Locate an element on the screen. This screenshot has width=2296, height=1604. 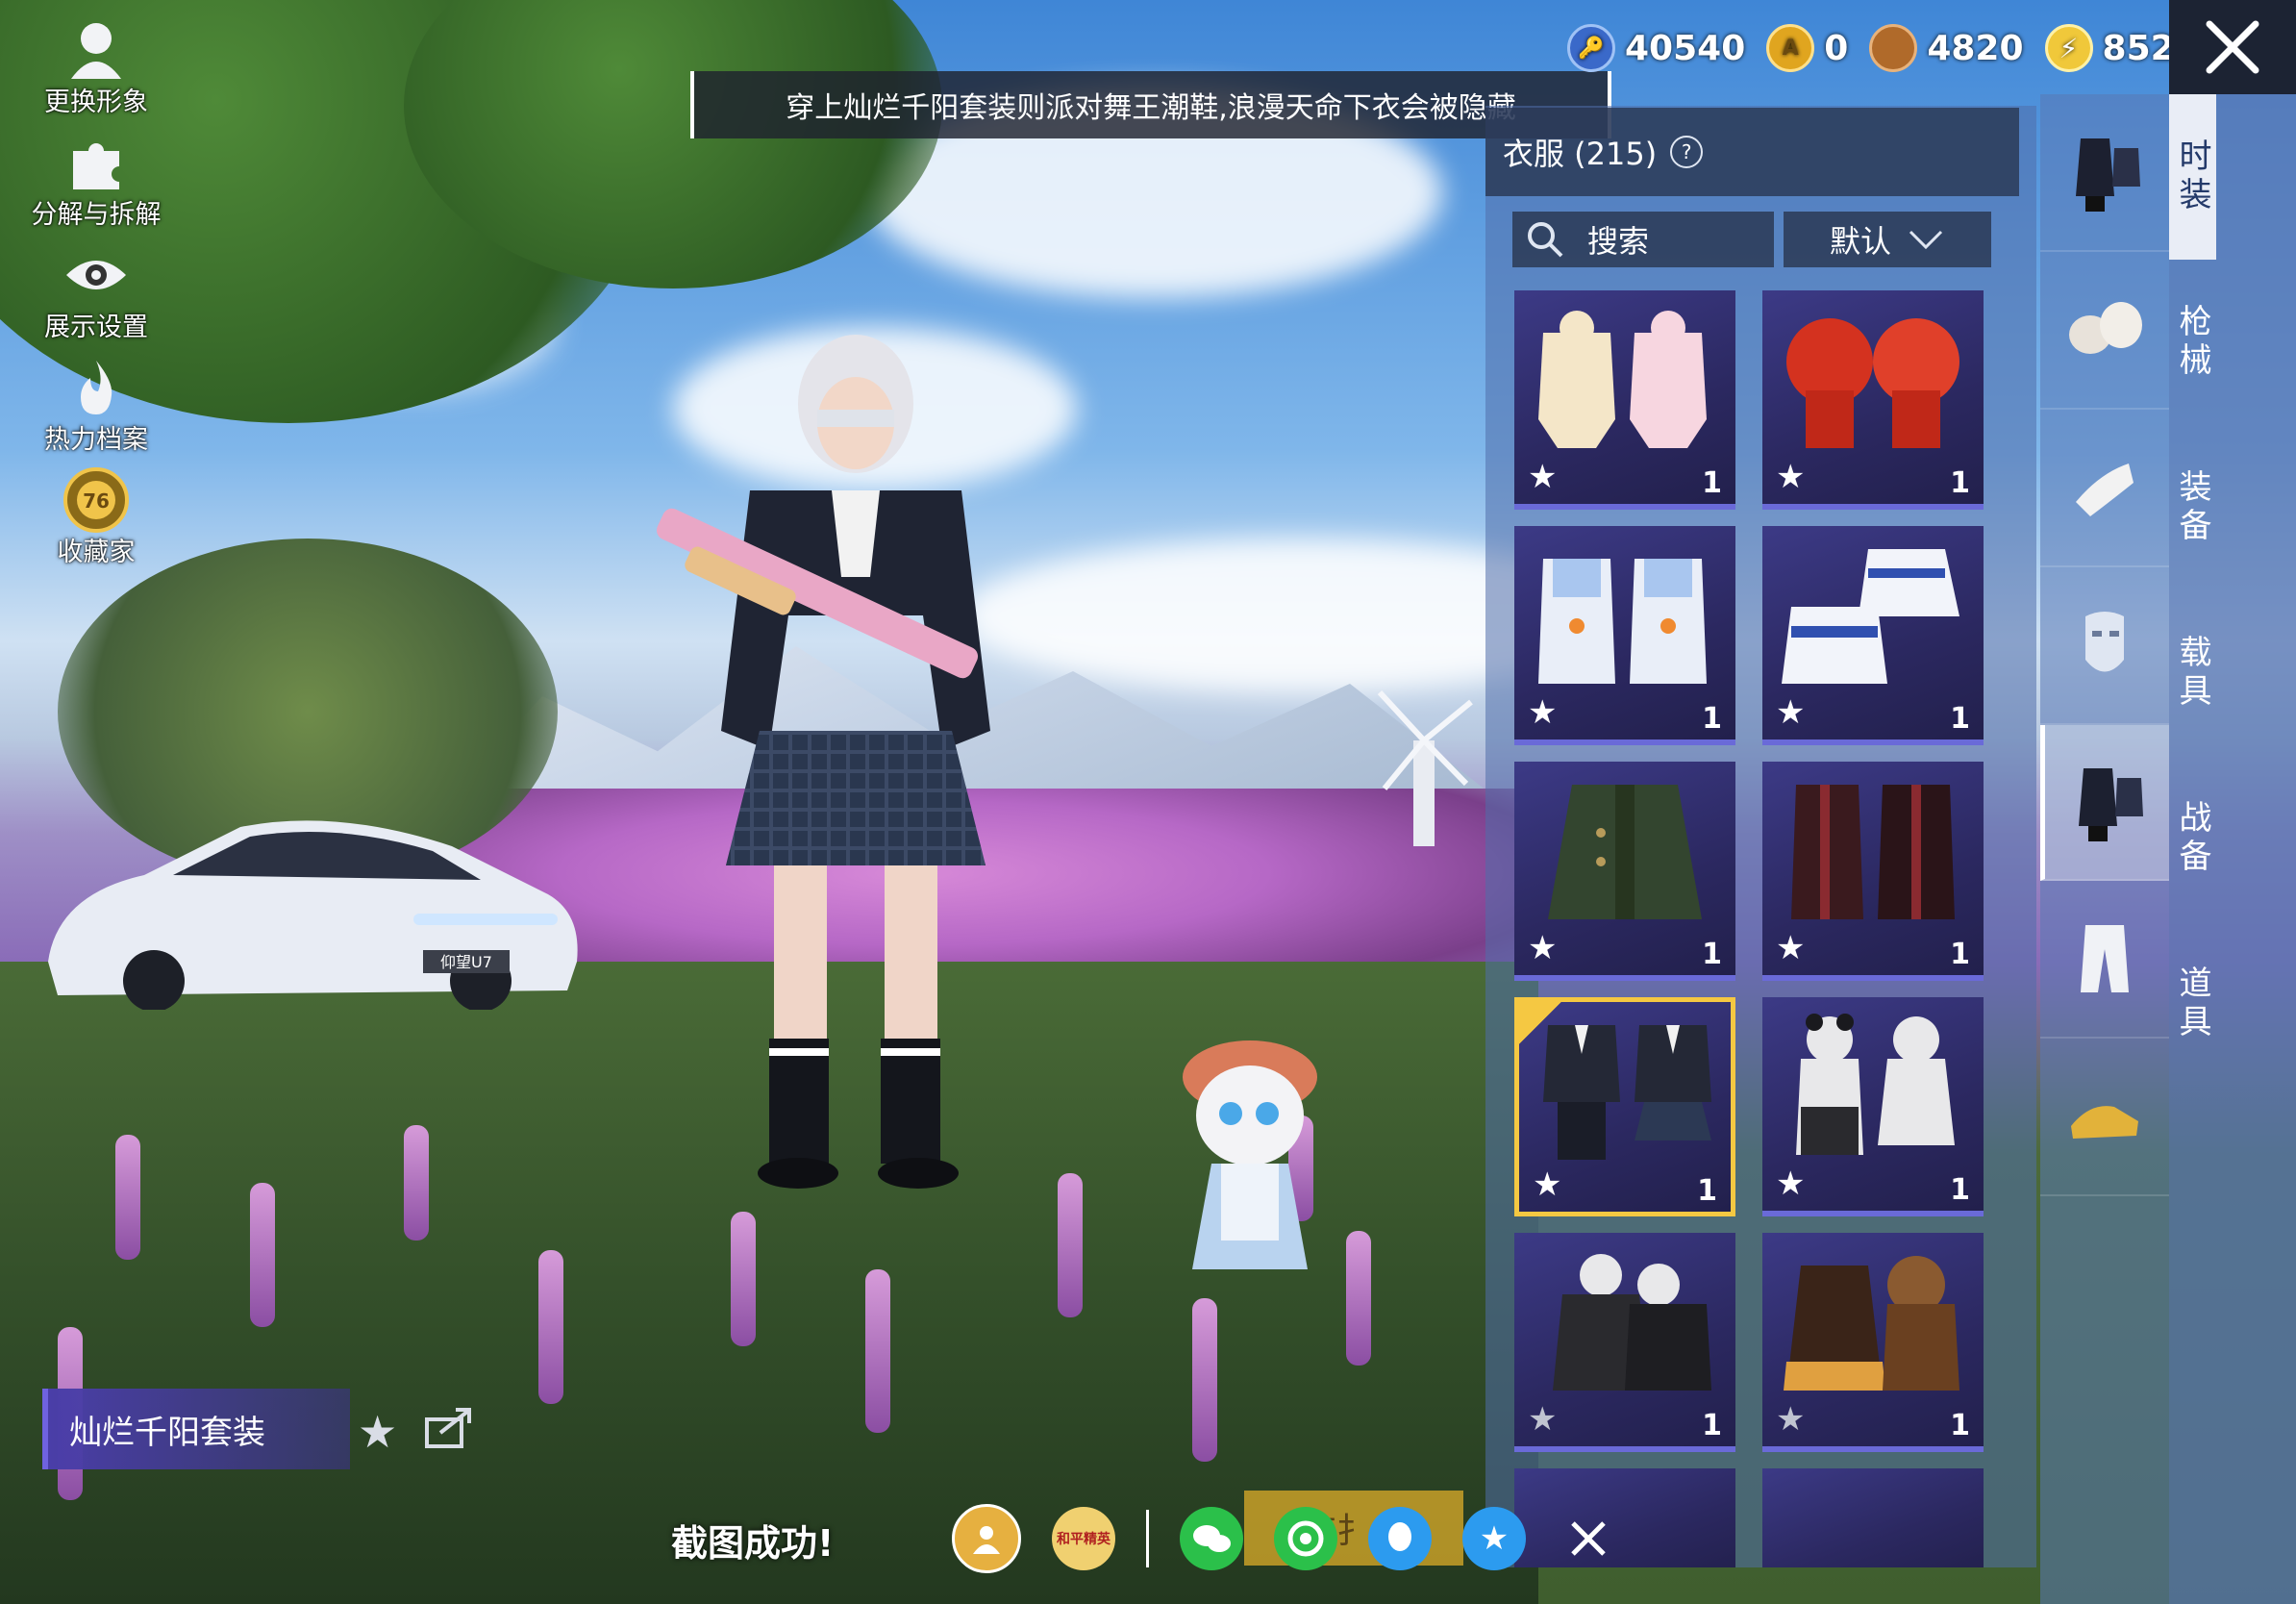
display-settings-button: 展示设置 is located at coordinates (96, 293).